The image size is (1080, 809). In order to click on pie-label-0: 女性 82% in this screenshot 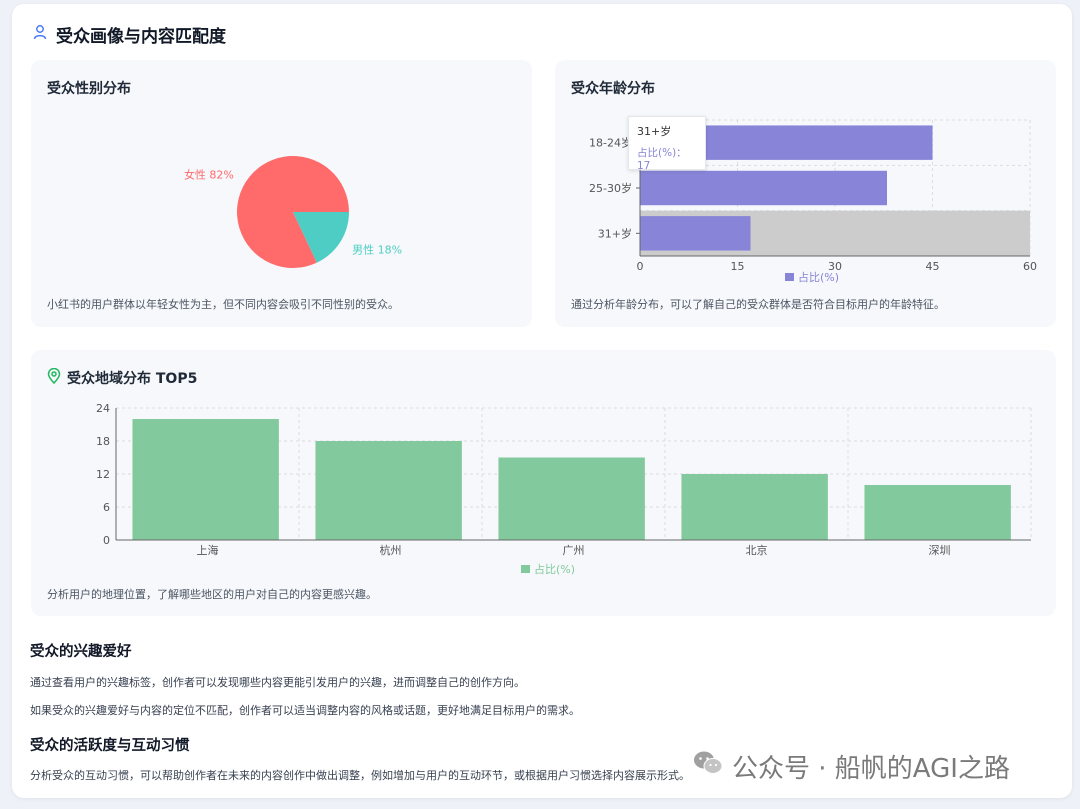, I will do `click(209, 174)`.